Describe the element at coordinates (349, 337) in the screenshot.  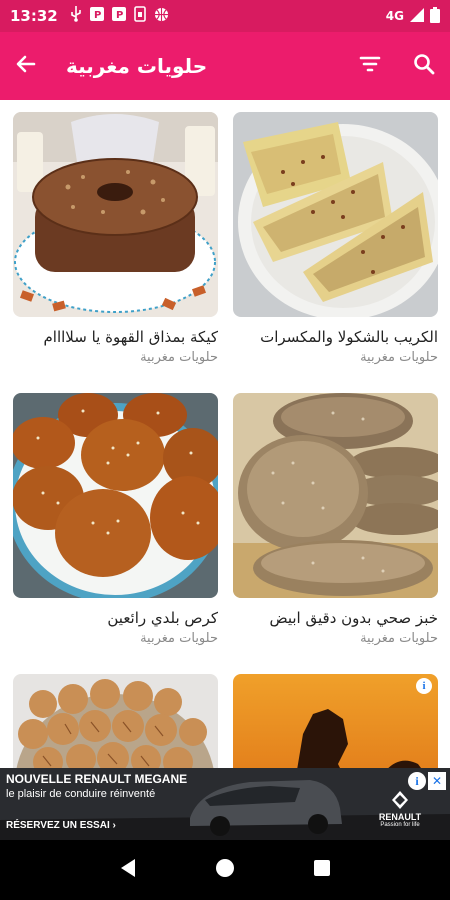
I see `recipe-title: الكريب بالشكولا والمكسرات` at that location.